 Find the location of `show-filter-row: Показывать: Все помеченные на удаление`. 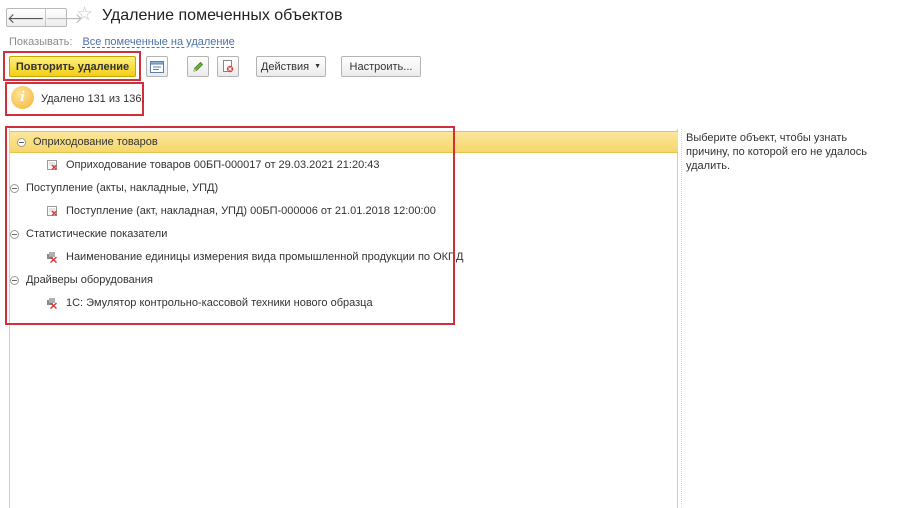

show-filter-row: Показывать: Все помеченные на удаление is located at coordinates (122, 42).